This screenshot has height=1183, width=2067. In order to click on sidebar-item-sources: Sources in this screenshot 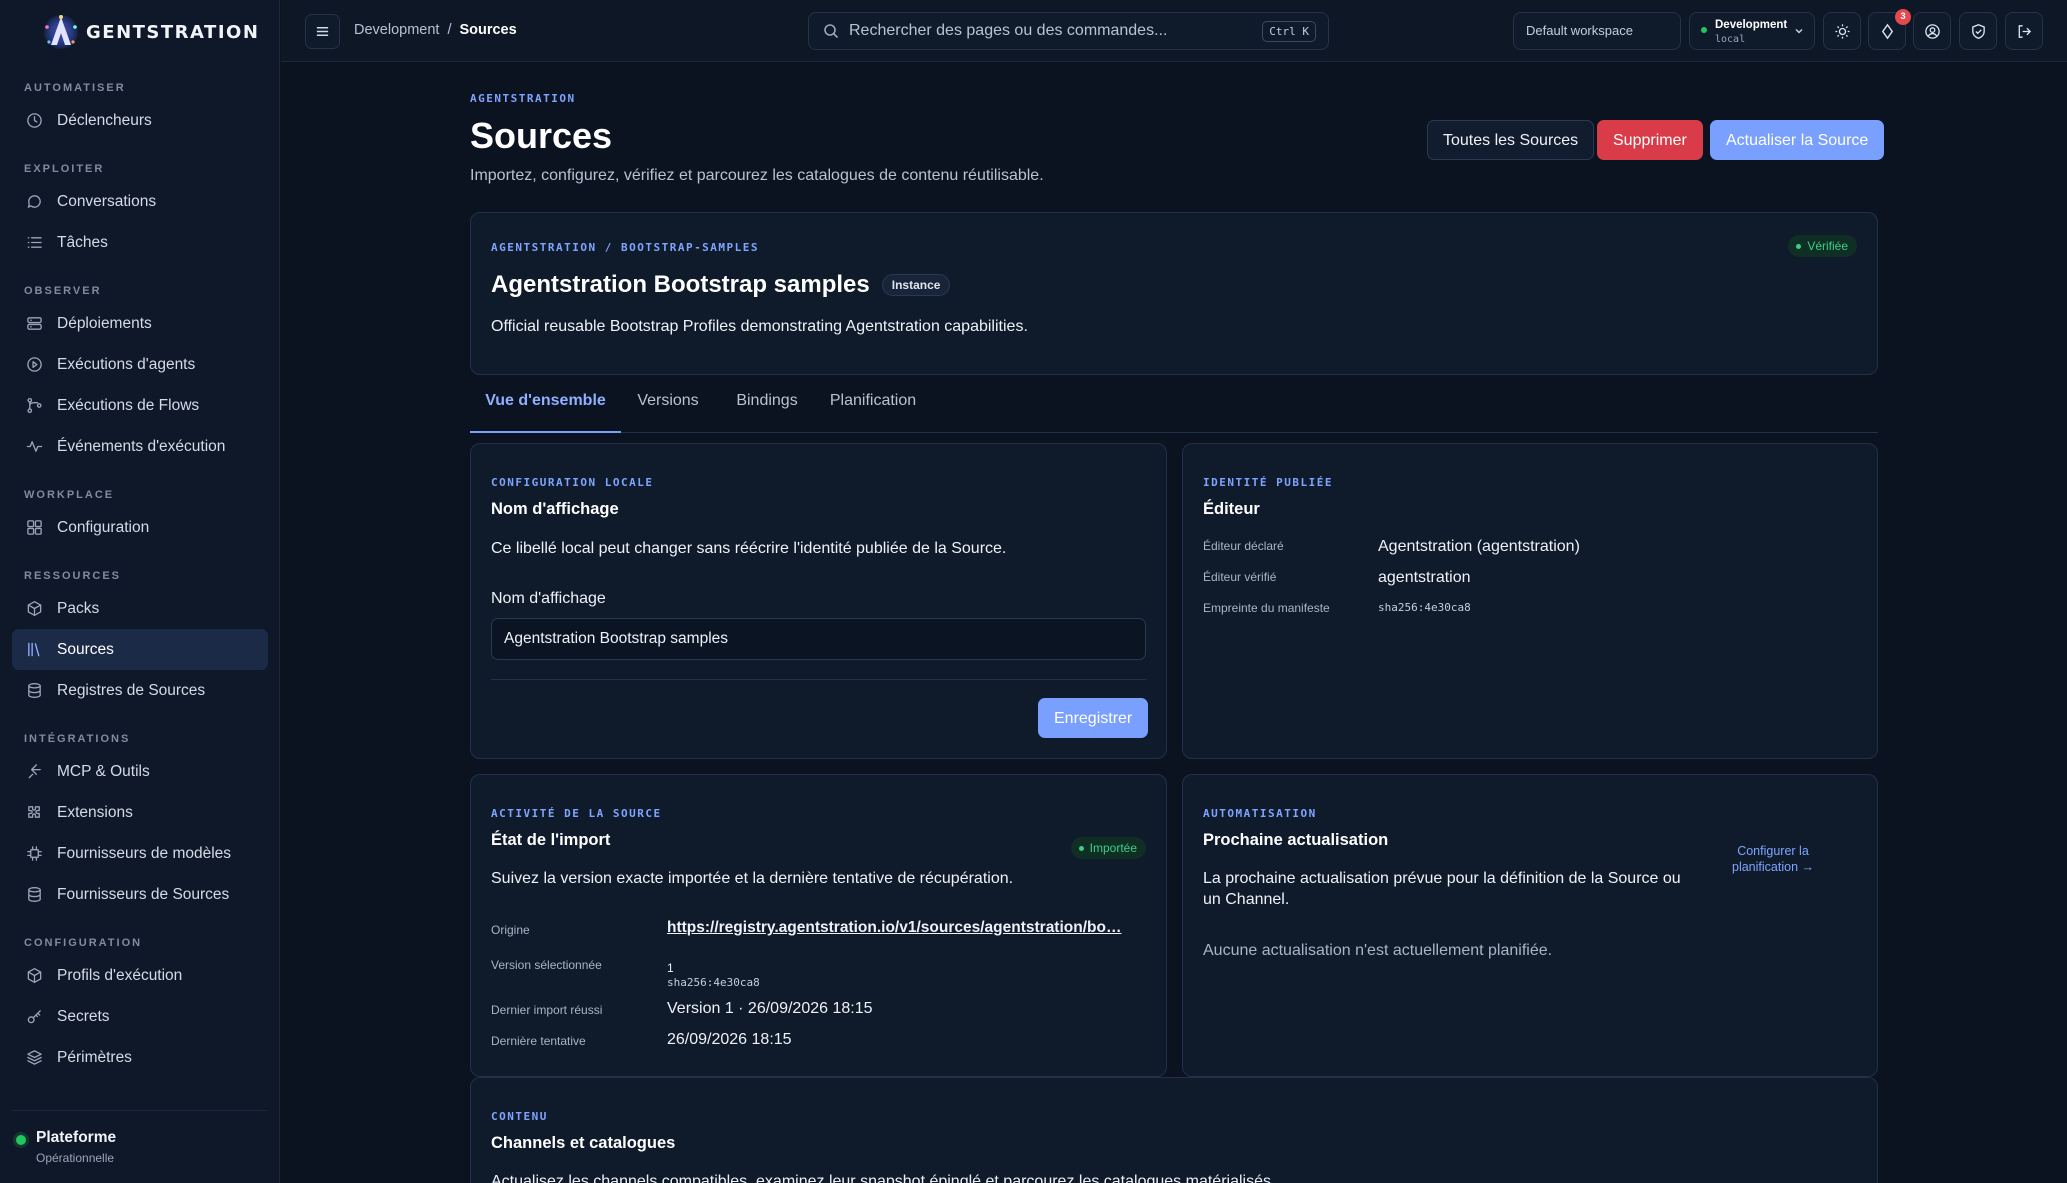, I will do `click(140, 649)`.